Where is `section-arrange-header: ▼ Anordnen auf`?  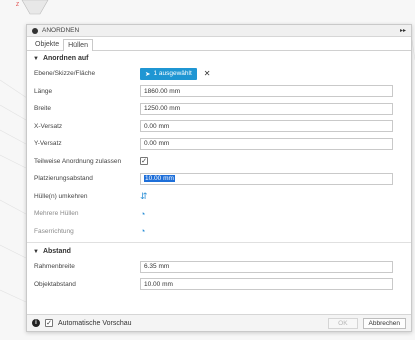
section-arrange-header: ▼ Anordnen auf is located at coordinates (219, 58).